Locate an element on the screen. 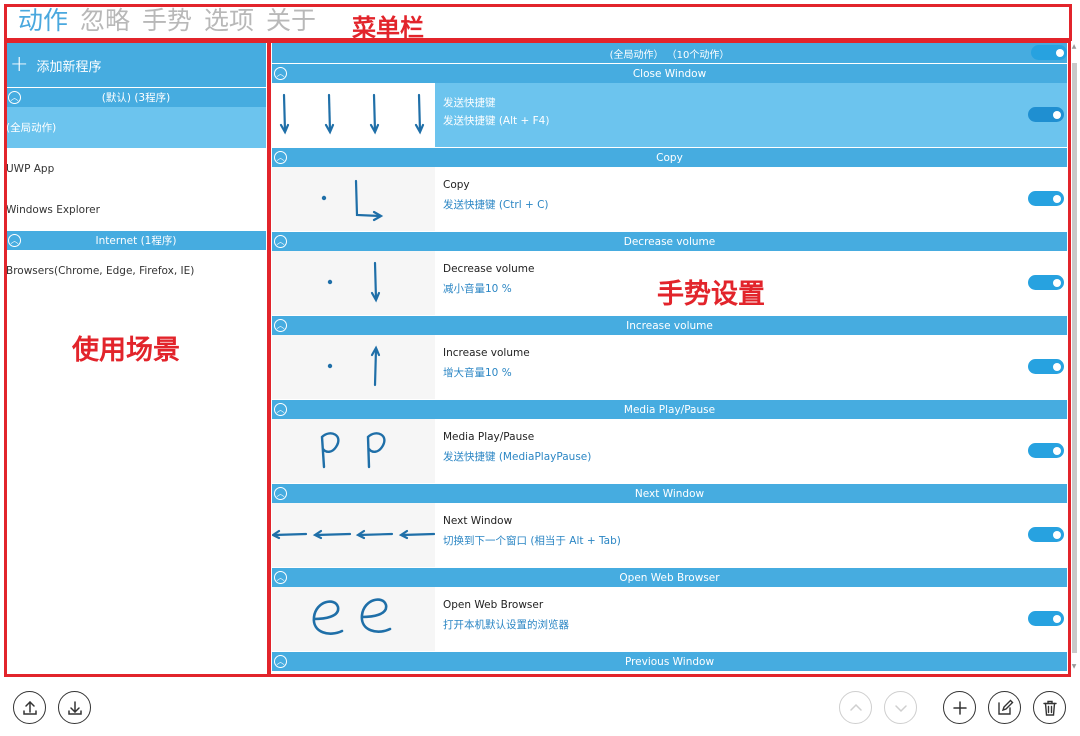 The image size is (1080, 736). gesture-e-e-icon is located at coordinates (352, 616).